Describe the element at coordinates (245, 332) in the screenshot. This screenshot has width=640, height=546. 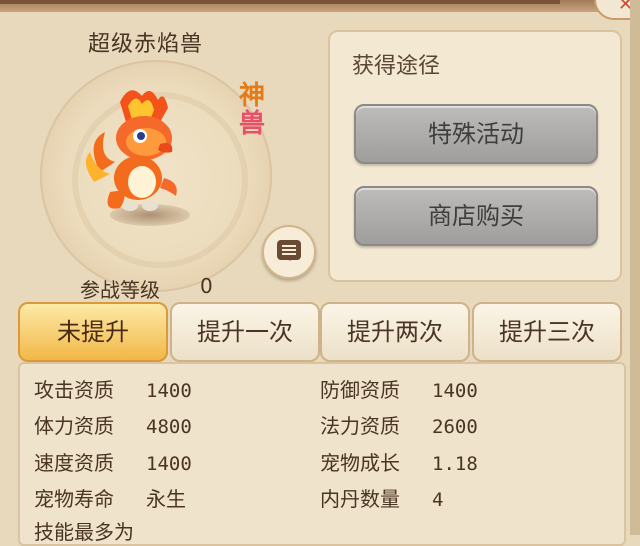
I see `tab-upgrade-once: 提升一次` at that location.